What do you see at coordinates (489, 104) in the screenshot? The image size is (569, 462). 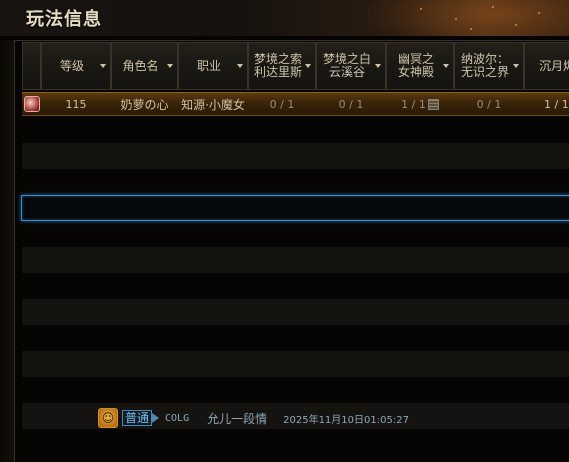 I see `dungeon4-cell: 0 / 1` at bounding box center [489, 104].